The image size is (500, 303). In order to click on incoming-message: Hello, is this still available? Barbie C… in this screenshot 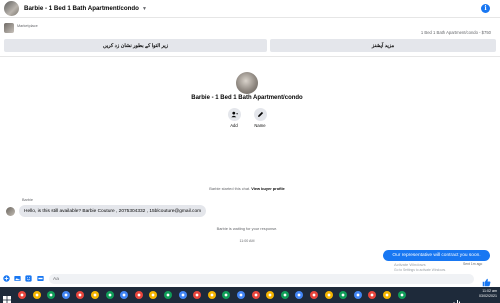, I will do `click(113, 211)`.